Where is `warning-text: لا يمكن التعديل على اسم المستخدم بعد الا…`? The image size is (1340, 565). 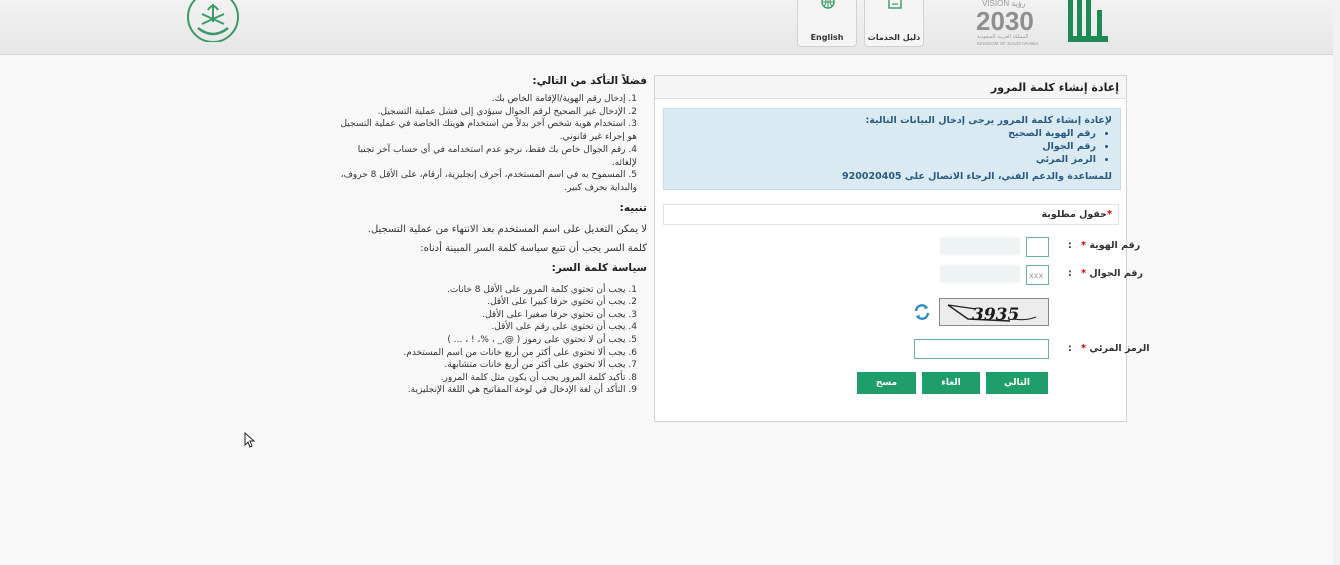
warning-text: لا يمكن التعديل على اسم المستخدم بعد الا… is located at coordinates (507, 229).